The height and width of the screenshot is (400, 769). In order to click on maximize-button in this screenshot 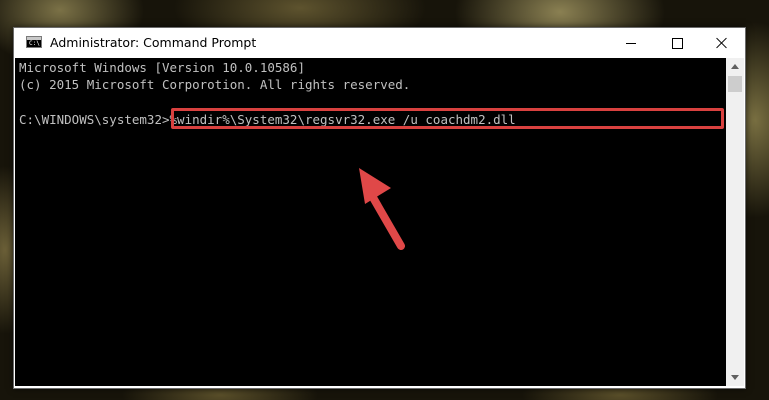, I will do `click(677, 43)`.